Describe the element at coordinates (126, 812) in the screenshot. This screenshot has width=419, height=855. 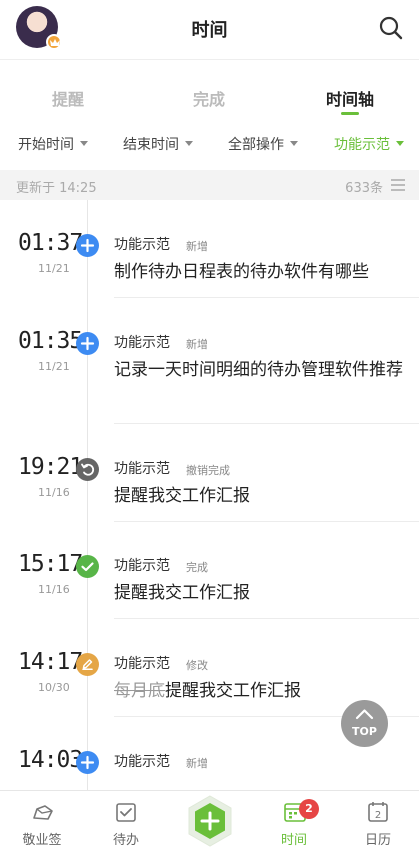
I see `todo-check-icon` at that location.